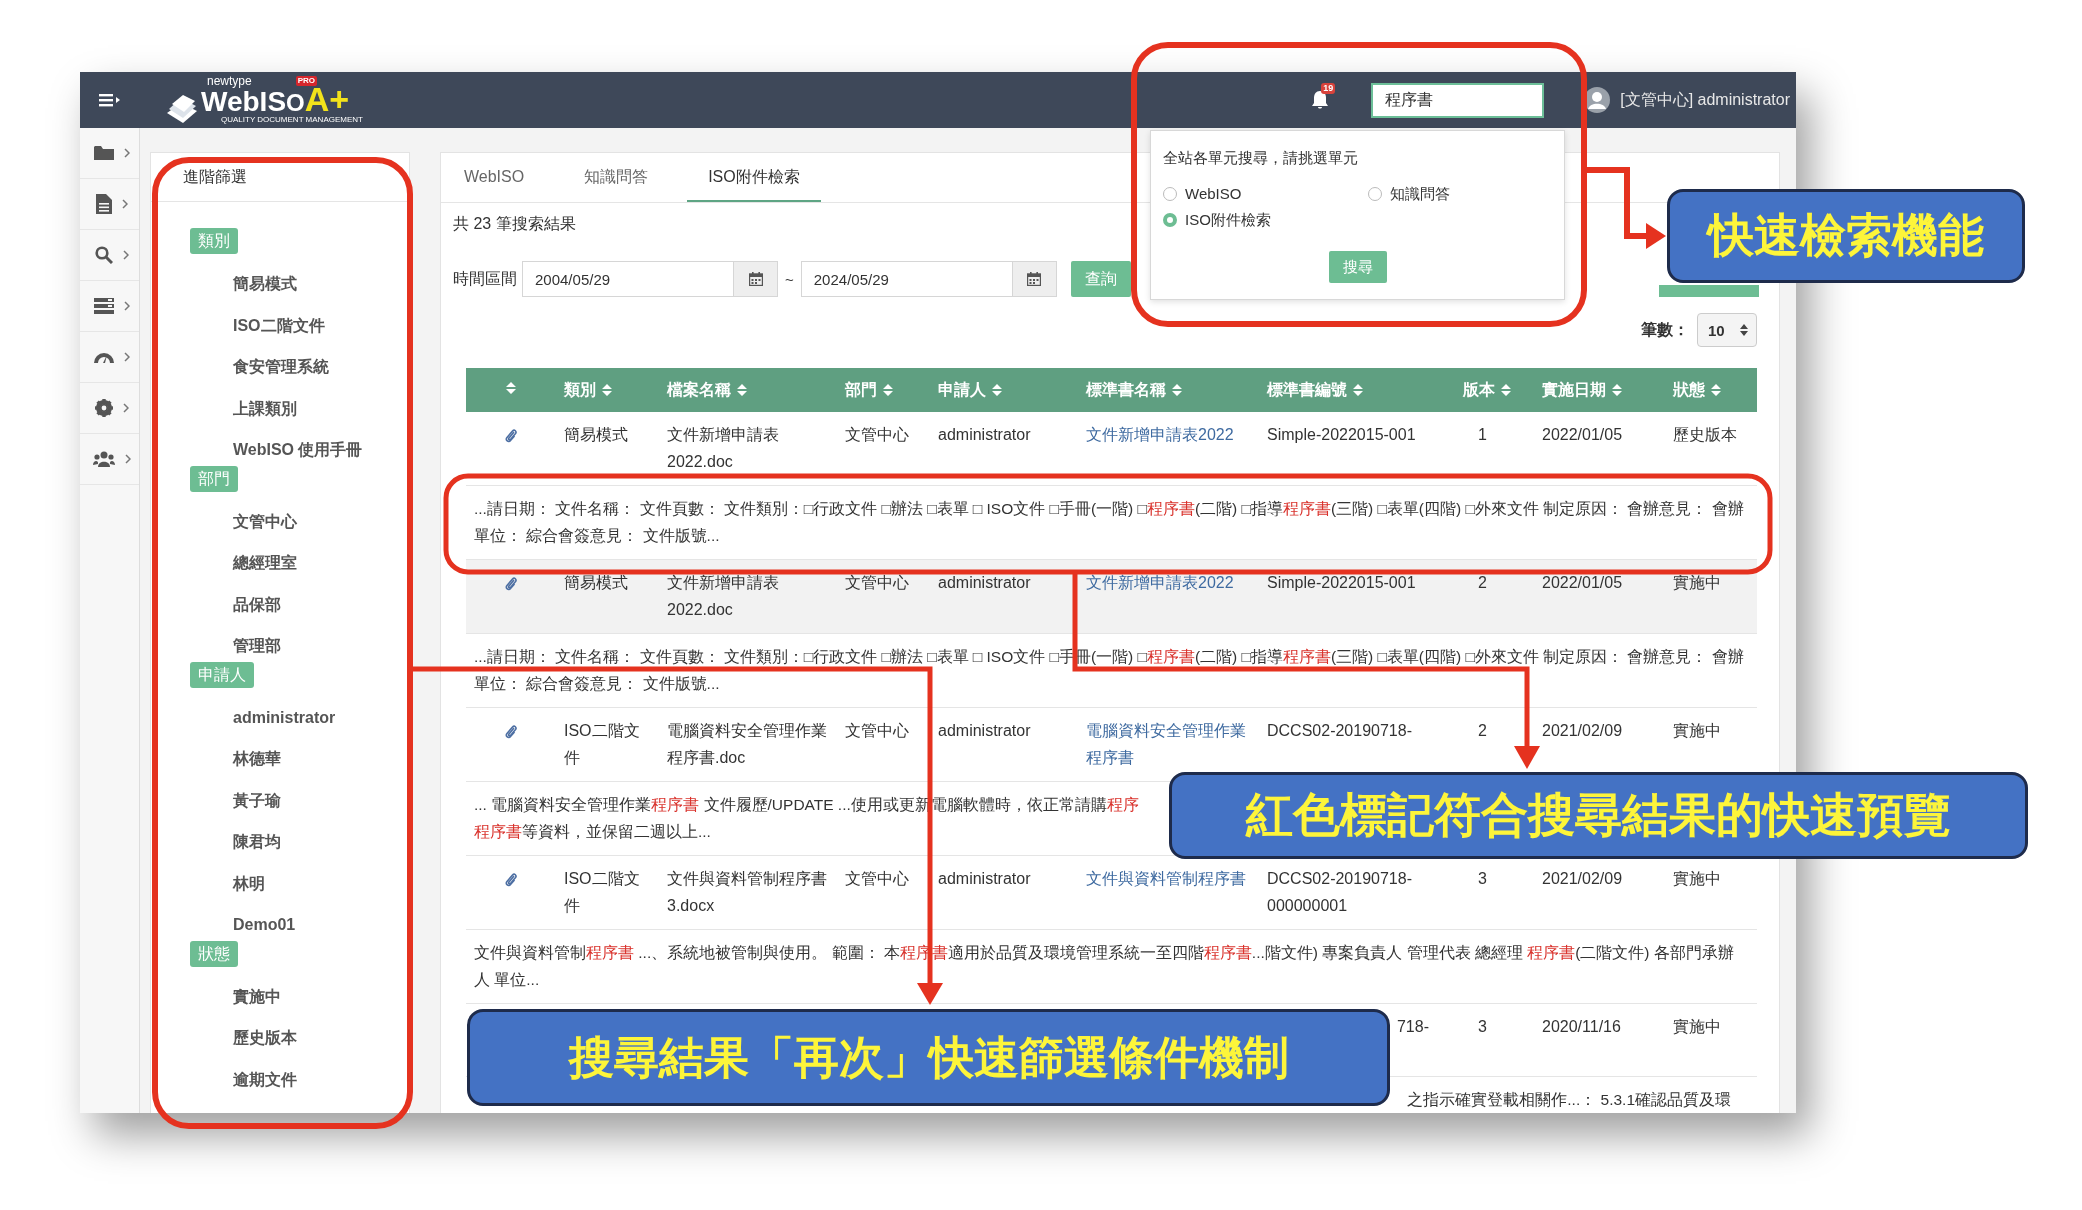 The width and height of the screenshot is (2082, 1210). What do you see at coordinates (214, 478) in the screenshot?
I see `group-label: 部門` at bounding box center [214, 478].